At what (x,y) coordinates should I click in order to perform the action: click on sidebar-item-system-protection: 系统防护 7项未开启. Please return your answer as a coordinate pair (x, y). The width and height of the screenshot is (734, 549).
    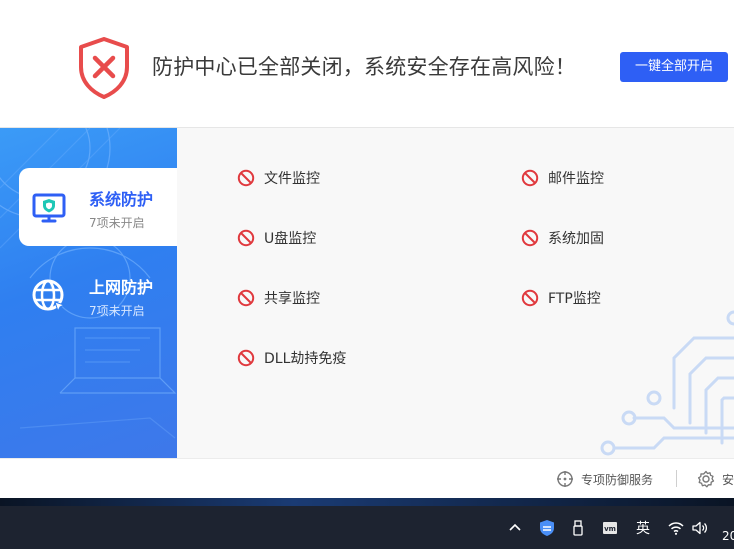
    Looking at the image, I should click on (98, 207).